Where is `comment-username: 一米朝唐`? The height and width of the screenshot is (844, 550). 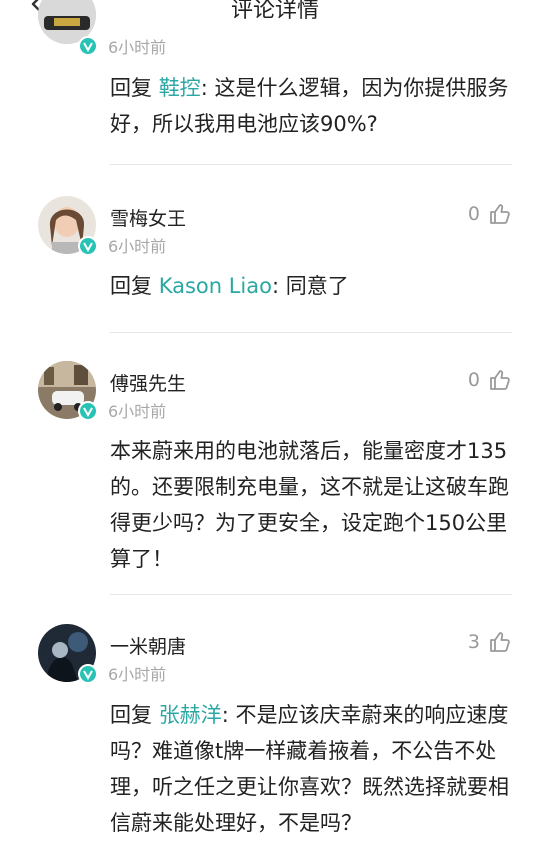 comment-username: 一米朝唐 is located at coordinates (148, 645).